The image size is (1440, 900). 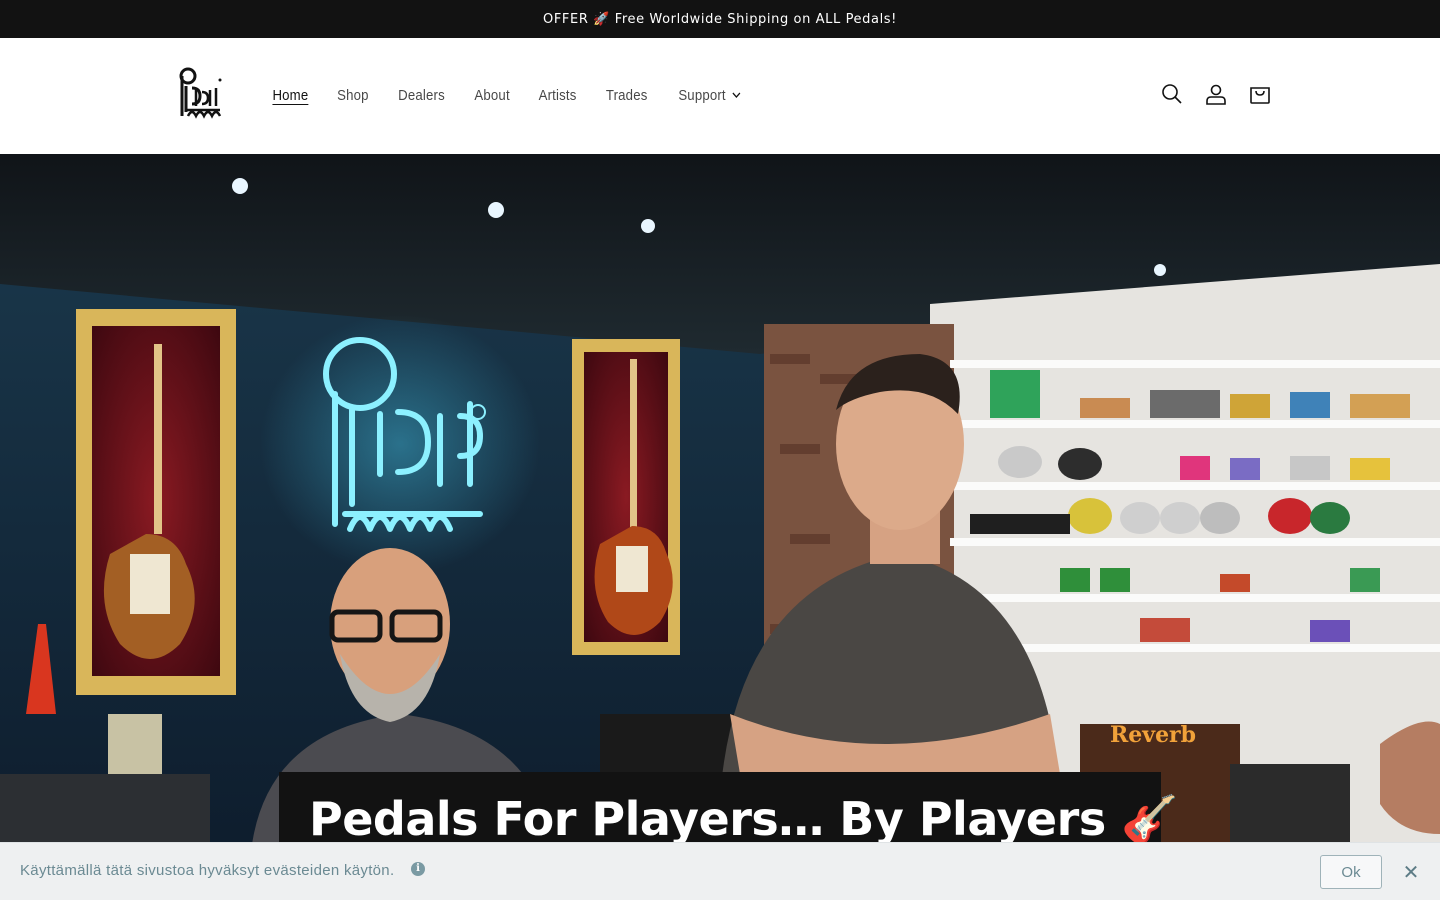 What do you see at coordinates (557, 95) in the screenshot?
I see `nav-artists: Artists` at bounding box center [557, 95].